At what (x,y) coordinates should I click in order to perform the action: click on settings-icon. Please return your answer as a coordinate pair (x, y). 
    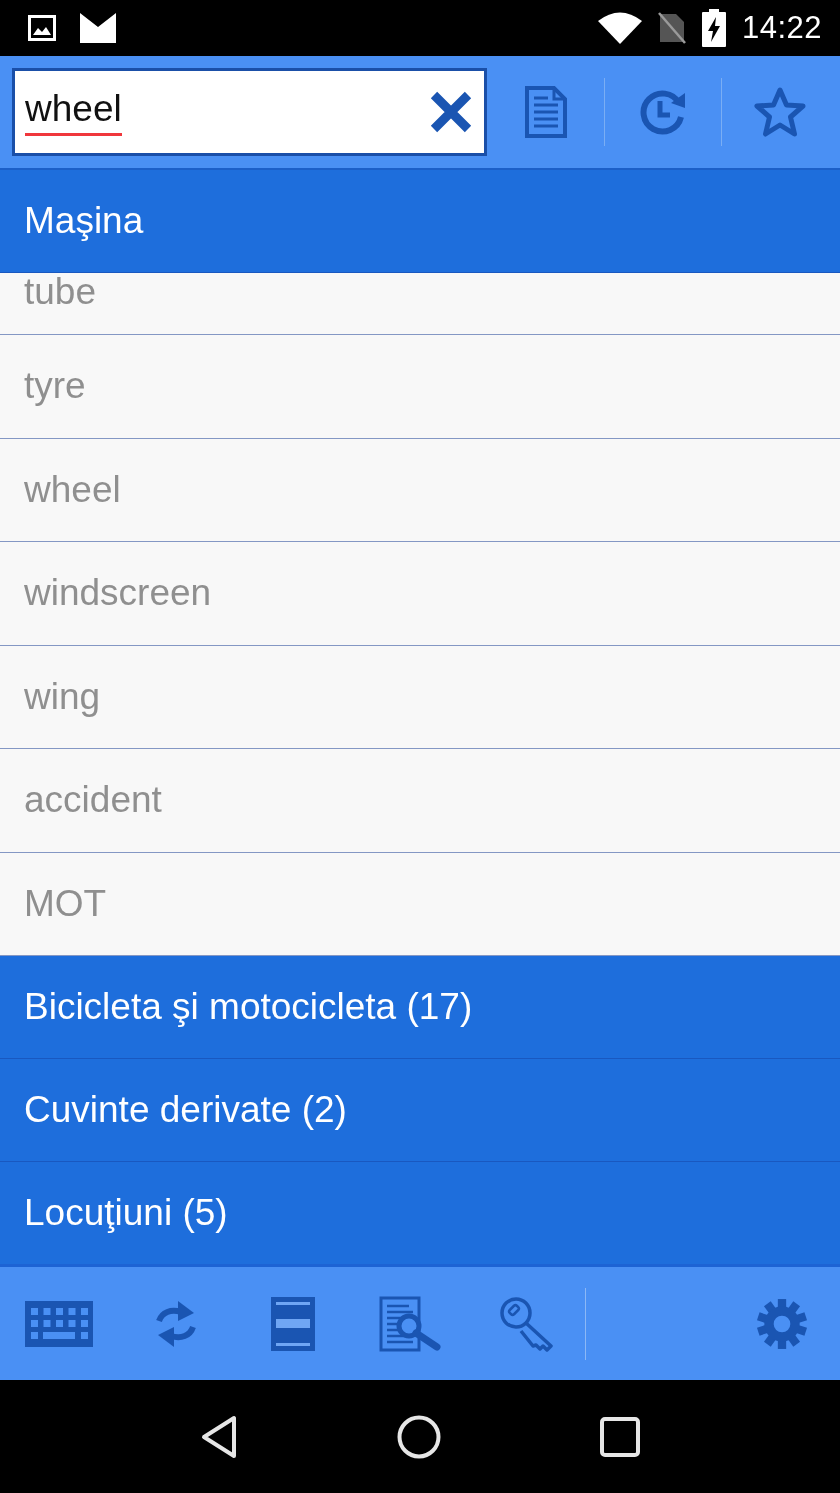
    Looking at the image, I should click on (781, 1323).